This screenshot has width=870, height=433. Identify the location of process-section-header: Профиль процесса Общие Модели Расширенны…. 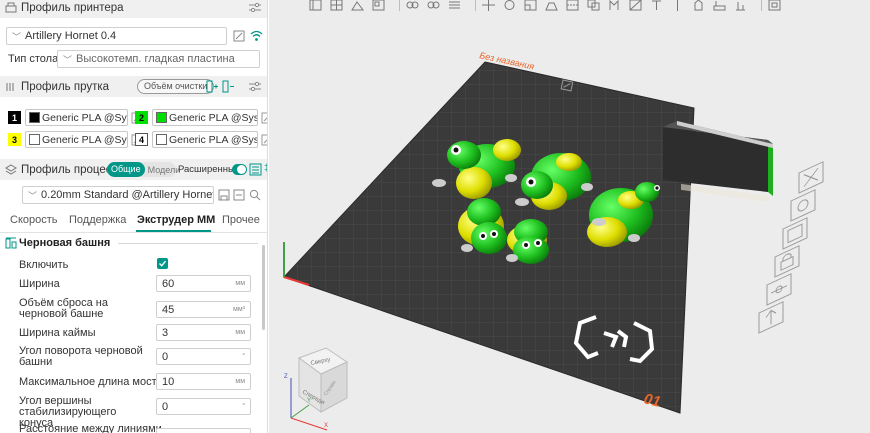
(133, 169).